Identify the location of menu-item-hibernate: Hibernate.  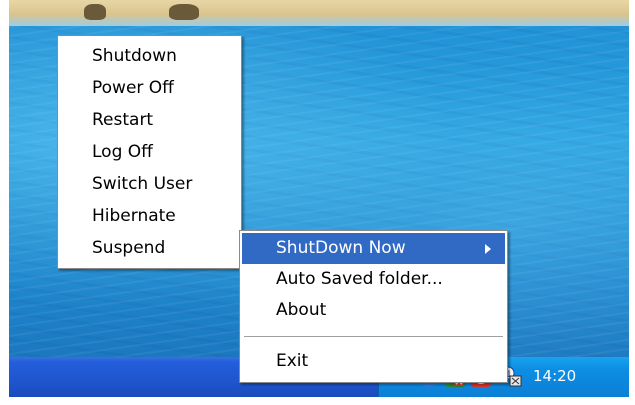
(149, 216).